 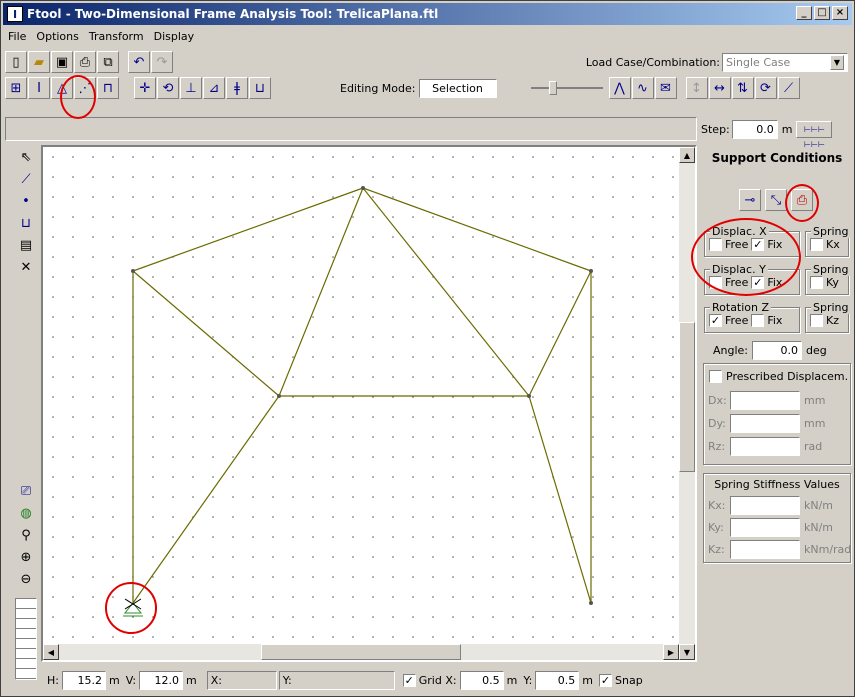 What do you see at coordinates (131, 680) in the screenshot?
I see `v-label: V:` at bounding box center [131, 680].